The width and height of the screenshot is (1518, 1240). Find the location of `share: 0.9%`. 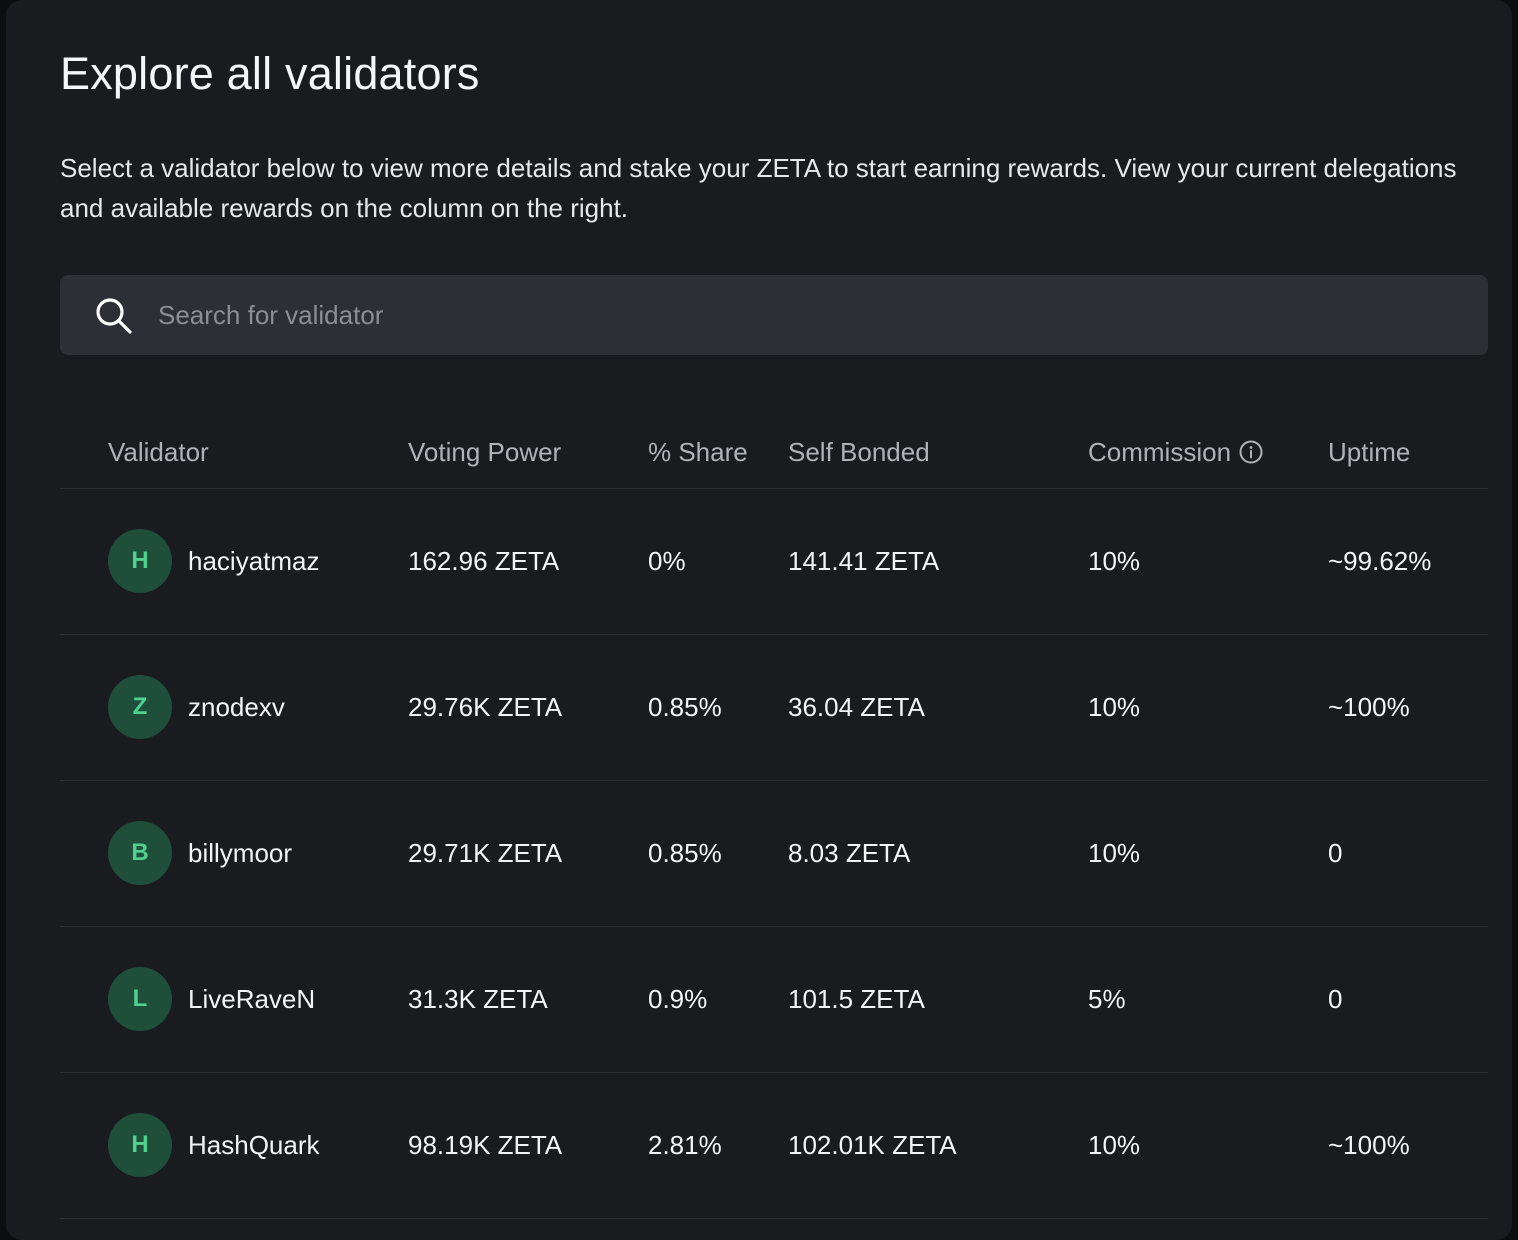

share: 0.9% is located at coordinates (678, 999).